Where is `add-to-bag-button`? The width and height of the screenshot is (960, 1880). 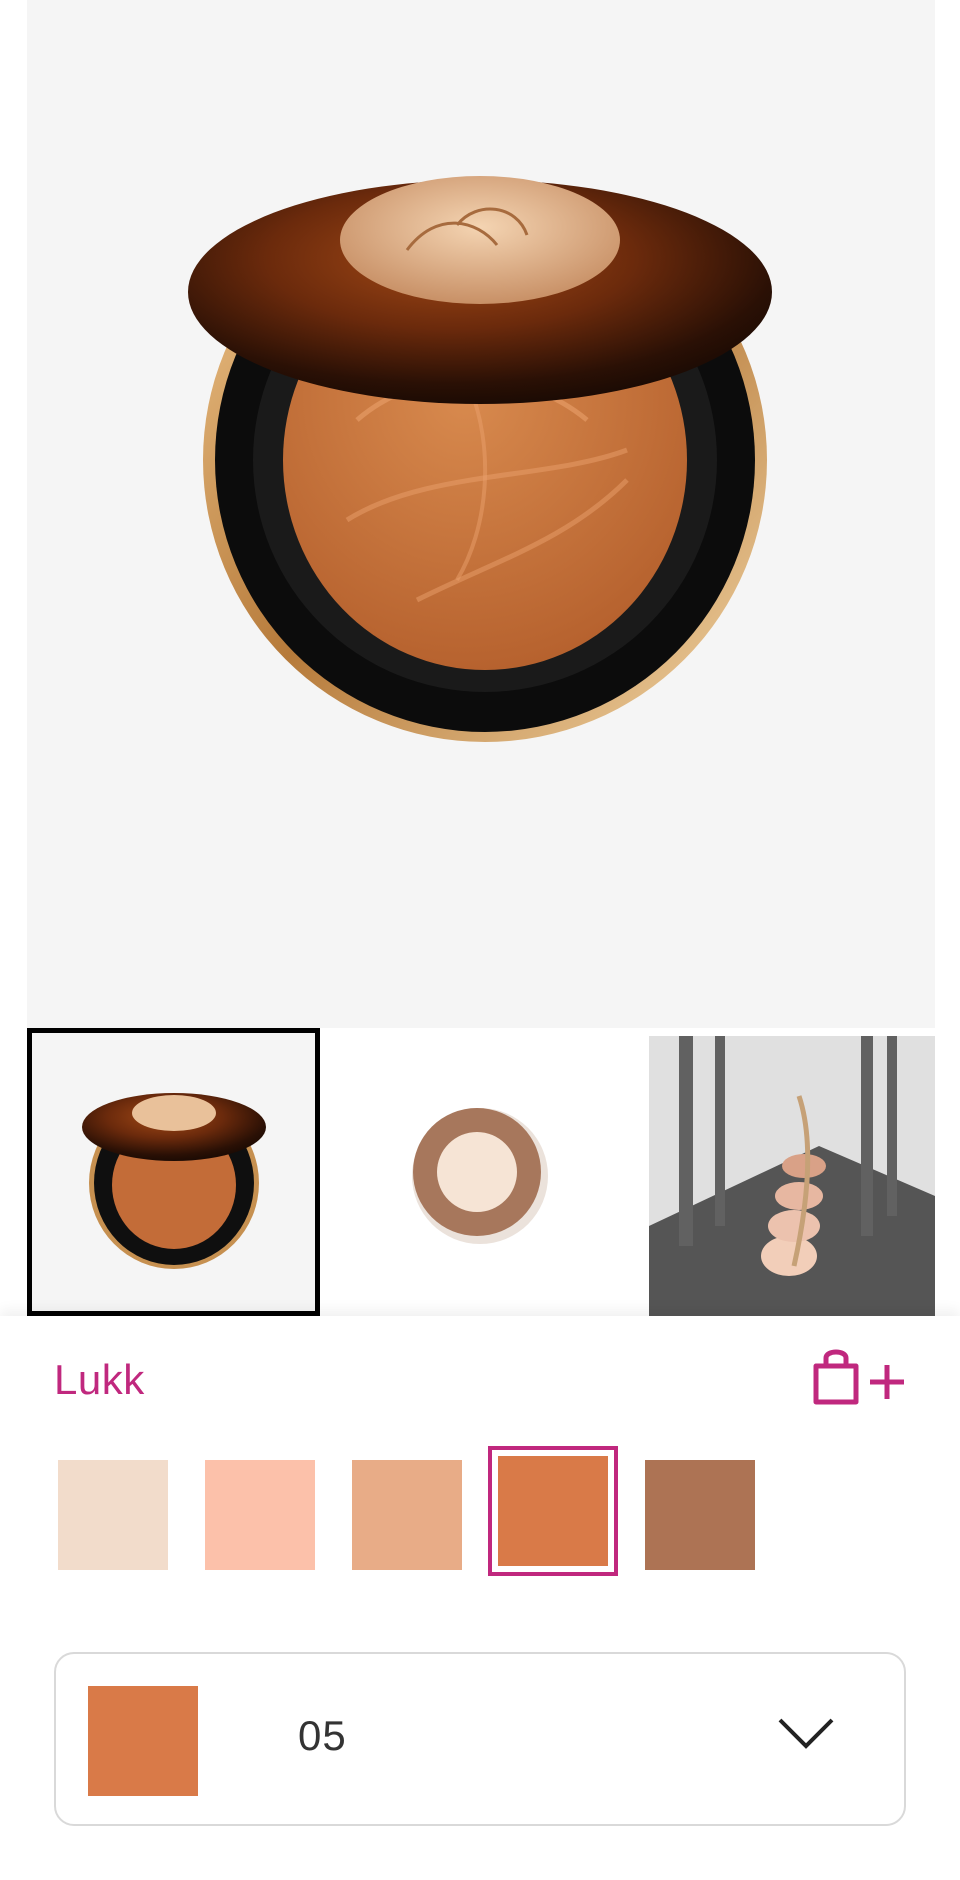
add-to-bag-button is located at coordinates (858, 1378).